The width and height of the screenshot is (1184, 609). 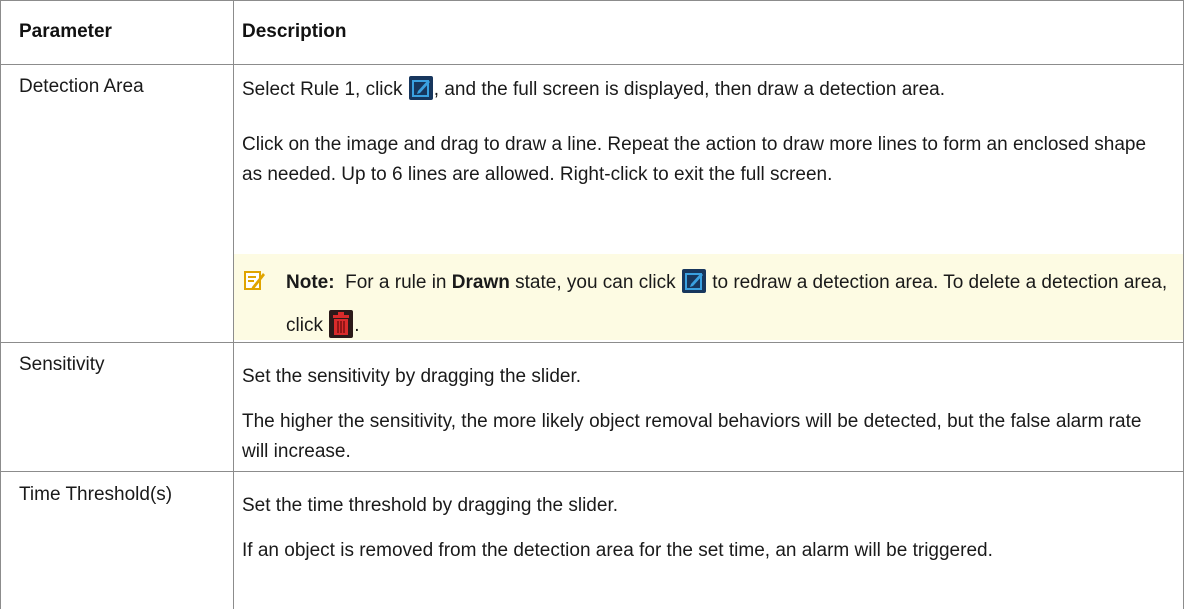 I want to click on row-divider, so click(x=592, y=471).